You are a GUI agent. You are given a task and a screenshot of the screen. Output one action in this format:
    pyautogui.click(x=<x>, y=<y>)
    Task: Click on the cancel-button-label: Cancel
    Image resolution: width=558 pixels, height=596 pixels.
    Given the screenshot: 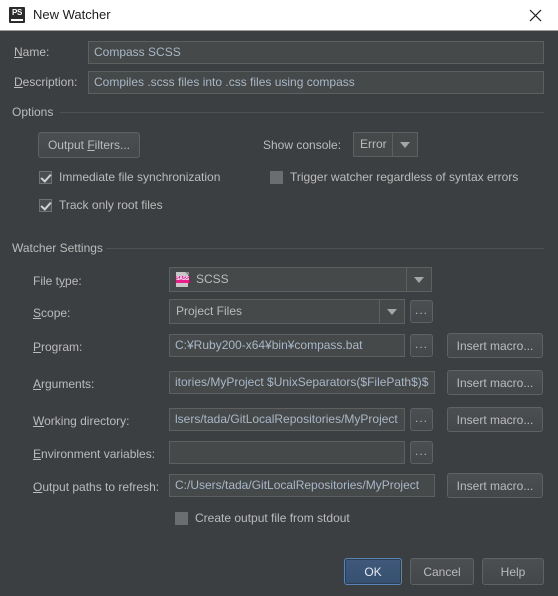 What is the action you would take?
    pyautogui.click(x=442, y=571)
    